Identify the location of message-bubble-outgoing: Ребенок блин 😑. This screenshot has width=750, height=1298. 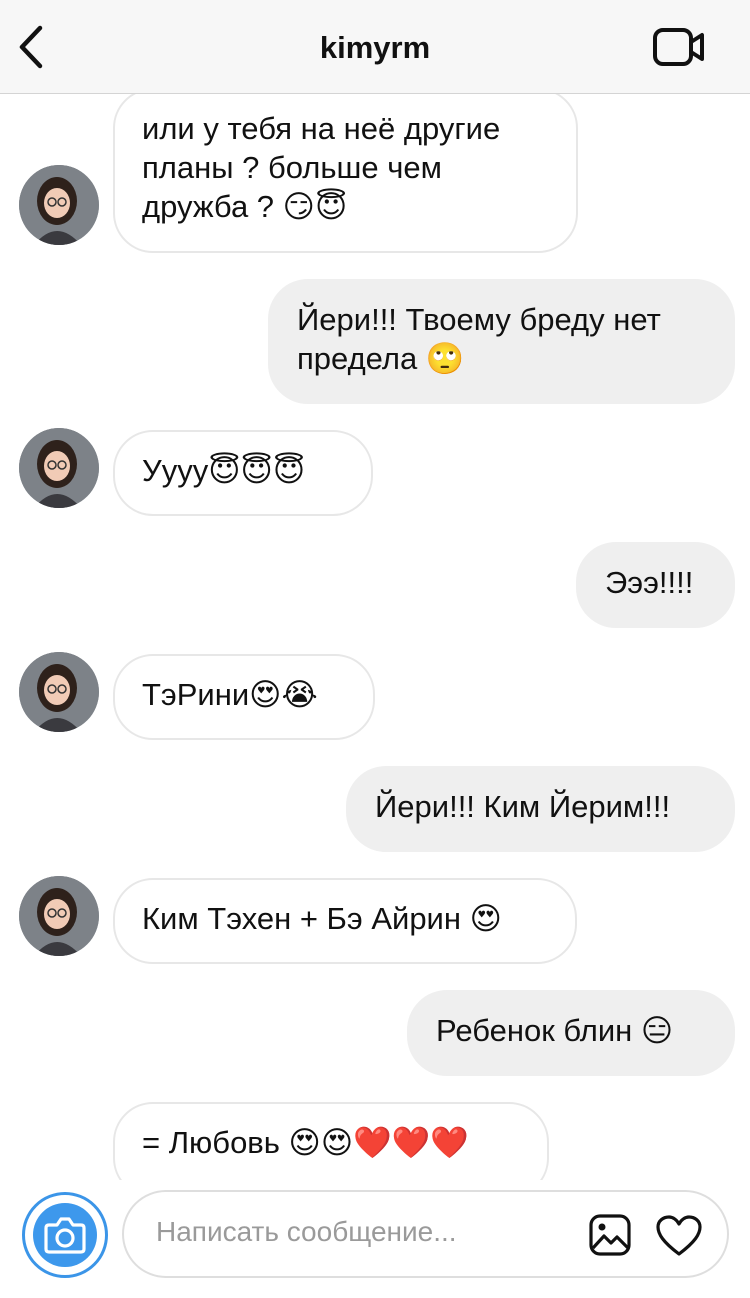
(571, 1033).